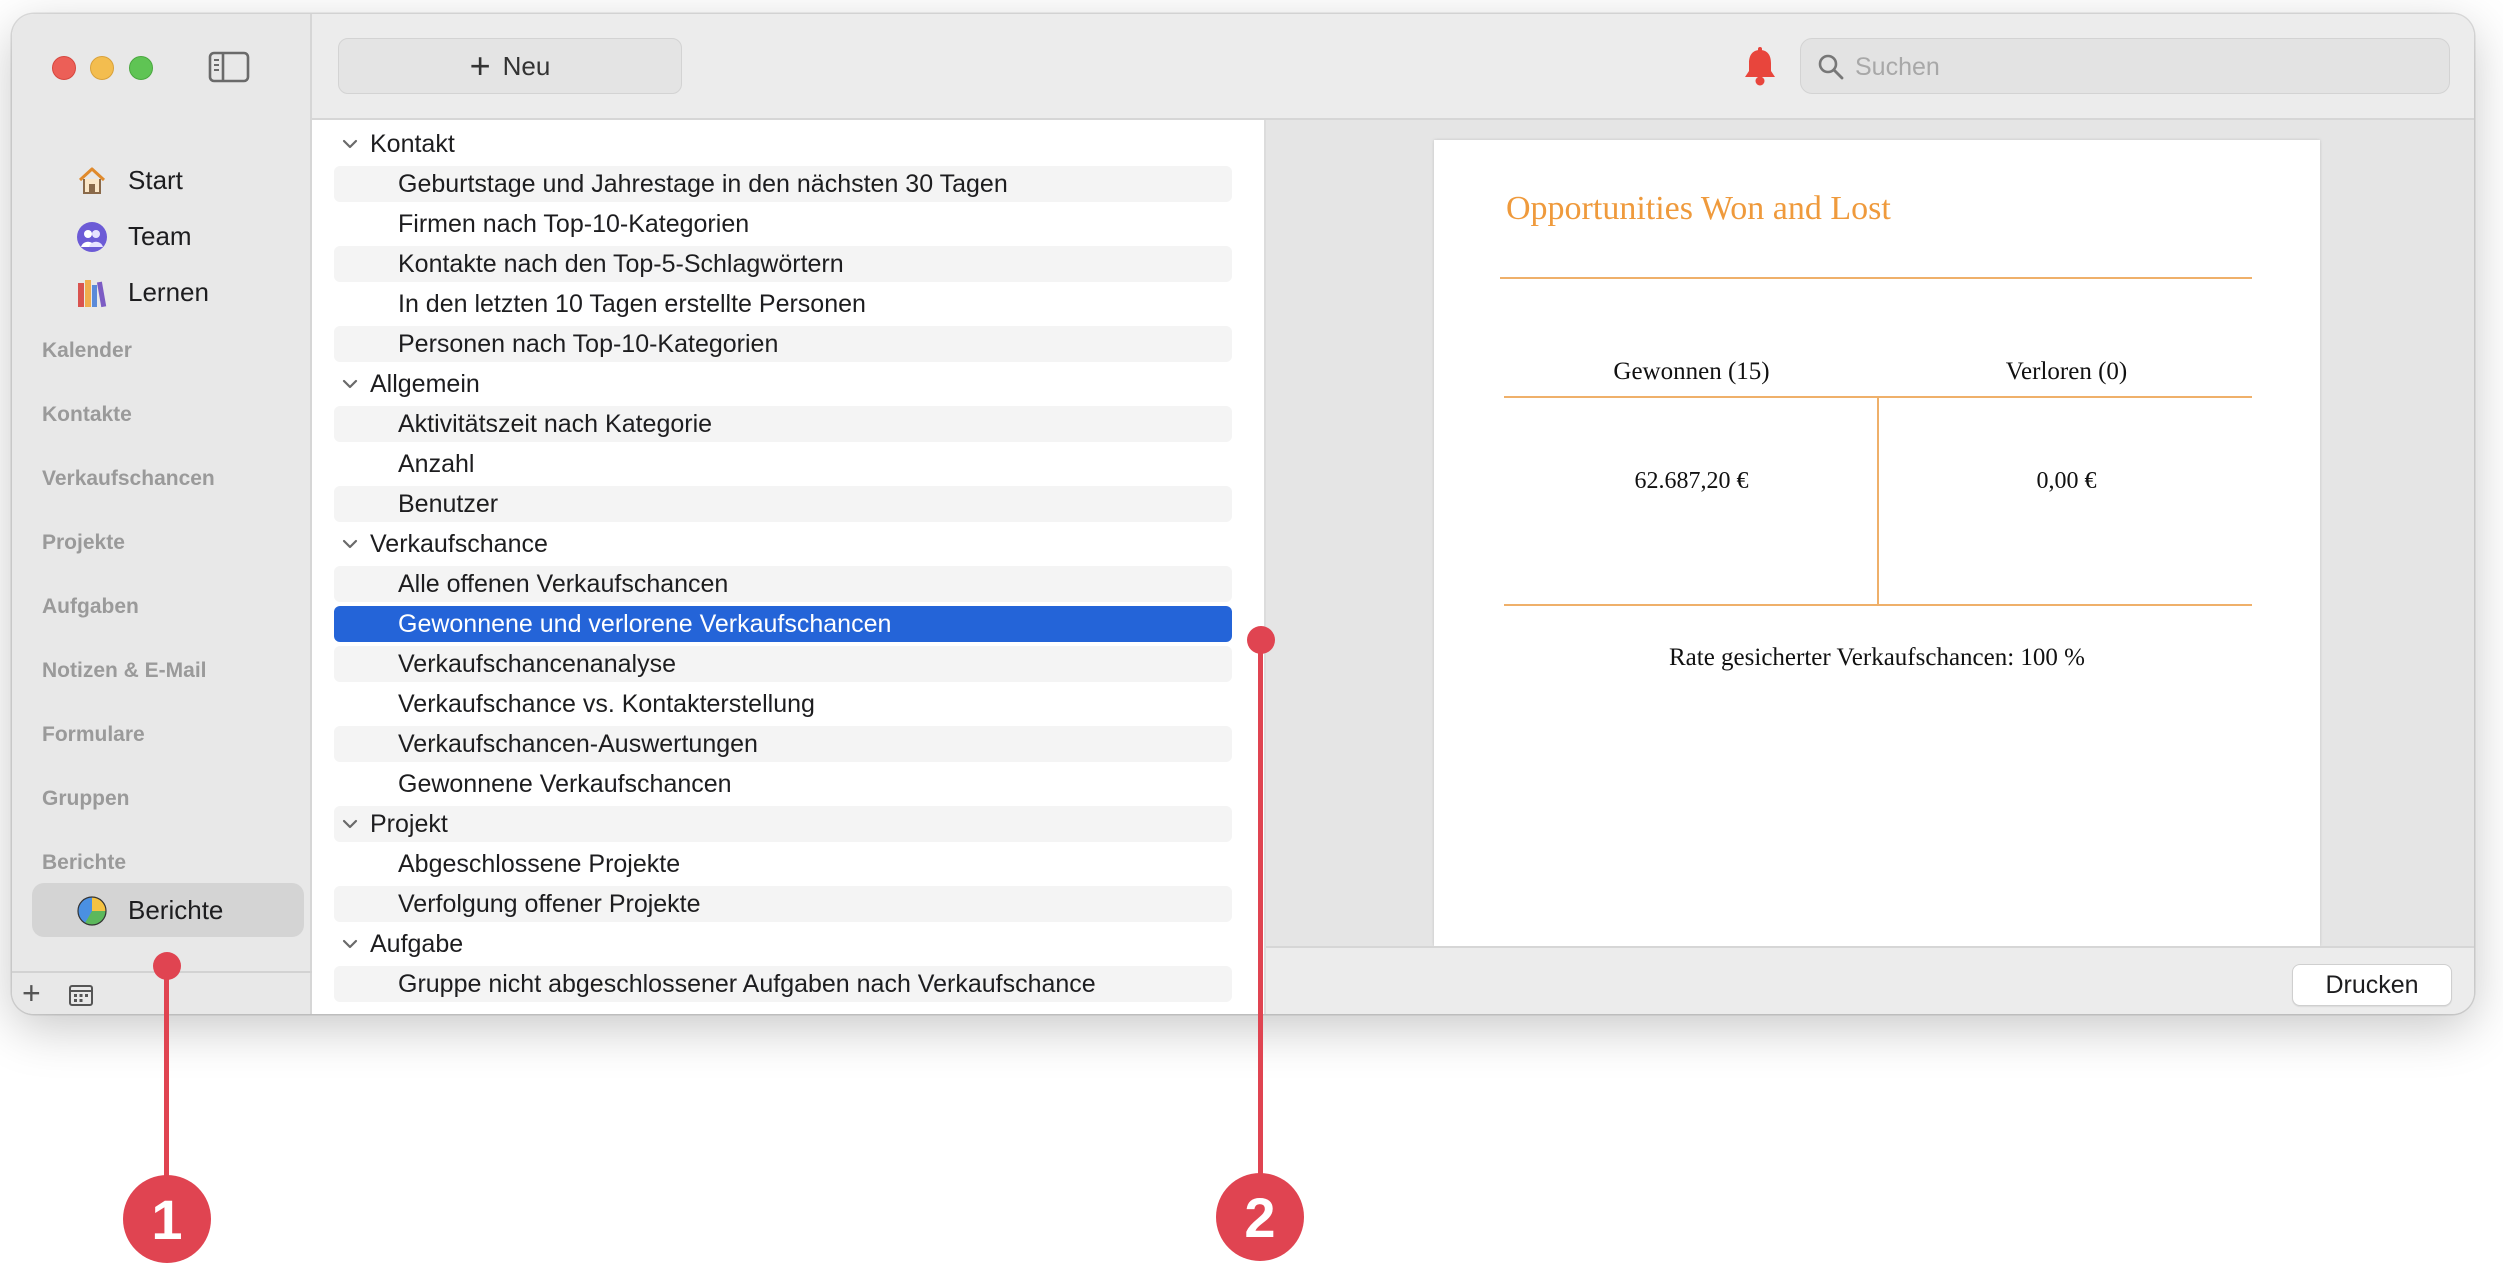  I want to click on report-row: Alle offenen Verkaufschancen, so click(783, 584).